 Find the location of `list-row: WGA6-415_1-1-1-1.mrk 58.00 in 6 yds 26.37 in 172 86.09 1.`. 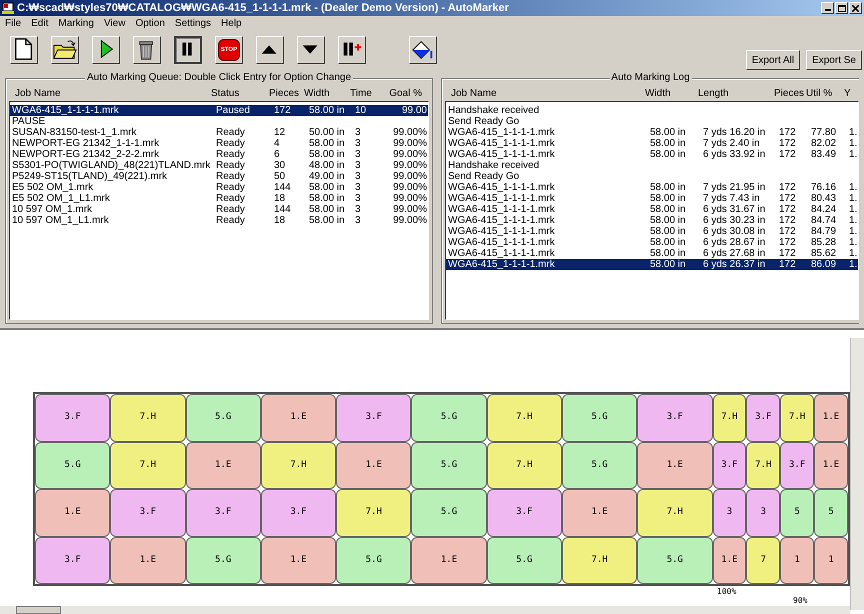

list-row: WGA6-415_1-1-1-1.mrk 58.00 in 6 yds 26.37 in 172 86.09 1. is located at coordinates (652, 264).